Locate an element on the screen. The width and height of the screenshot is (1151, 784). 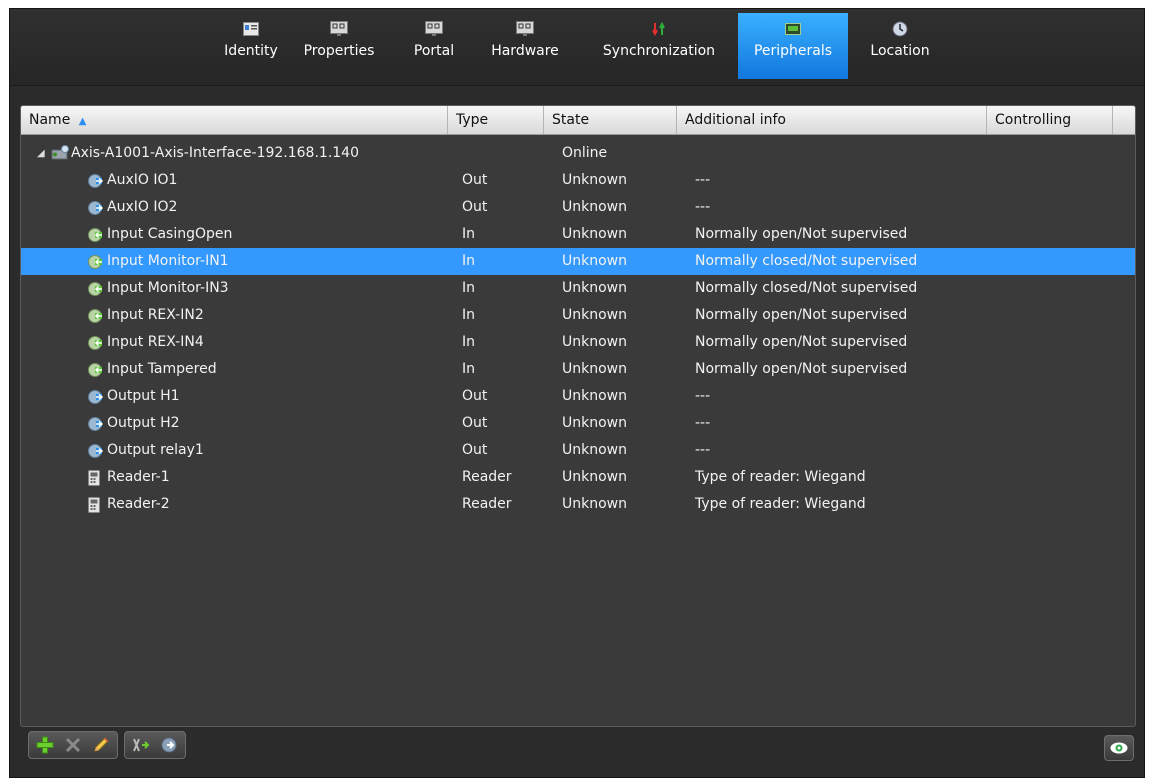
add-button is located at coordinates (45, 745).